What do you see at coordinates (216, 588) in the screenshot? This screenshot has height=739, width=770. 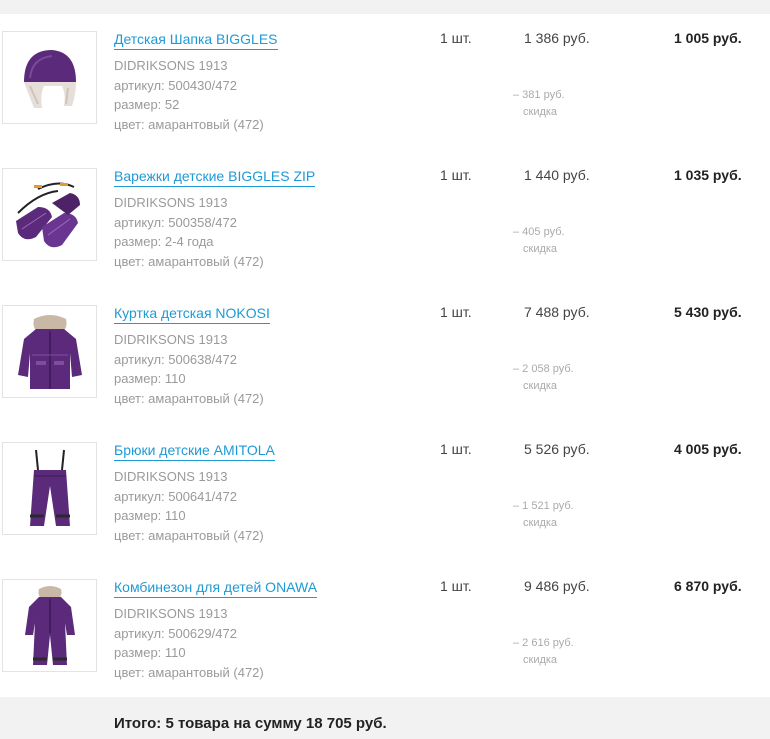 I see `product-title-link: Комбинезон для детей ONAWA` at bounding box center [216, 588].